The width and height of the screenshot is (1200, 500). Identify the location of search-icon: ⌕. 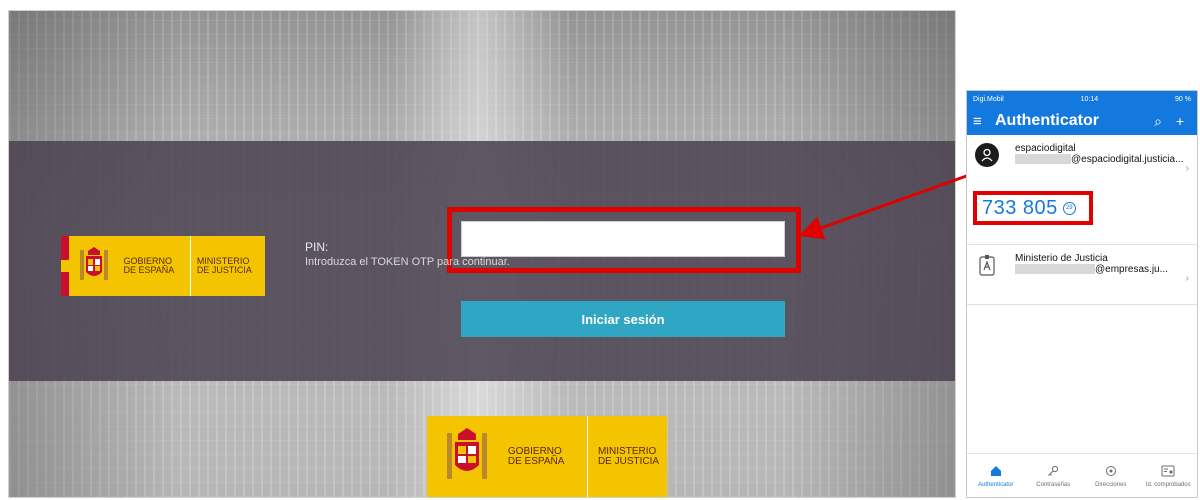
(1158, 121).